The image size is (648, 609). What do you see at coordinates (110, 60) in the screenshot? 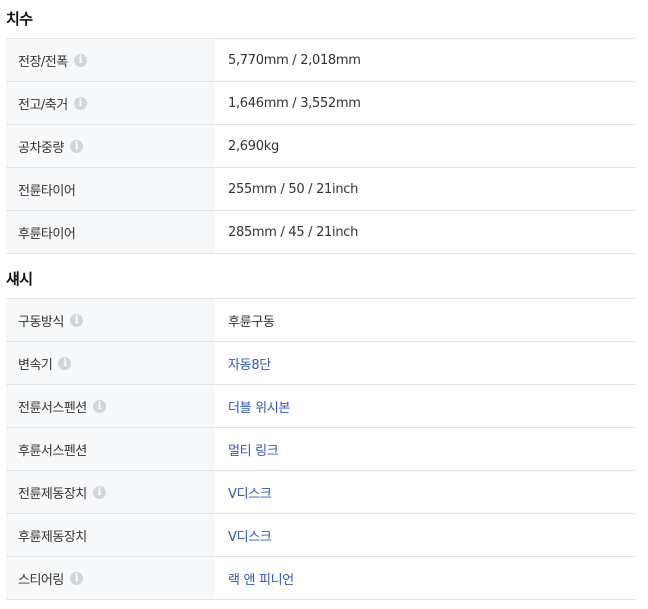
I see `spec-label-cell: 전장/전폭 i` at bounding box center [110, 60].